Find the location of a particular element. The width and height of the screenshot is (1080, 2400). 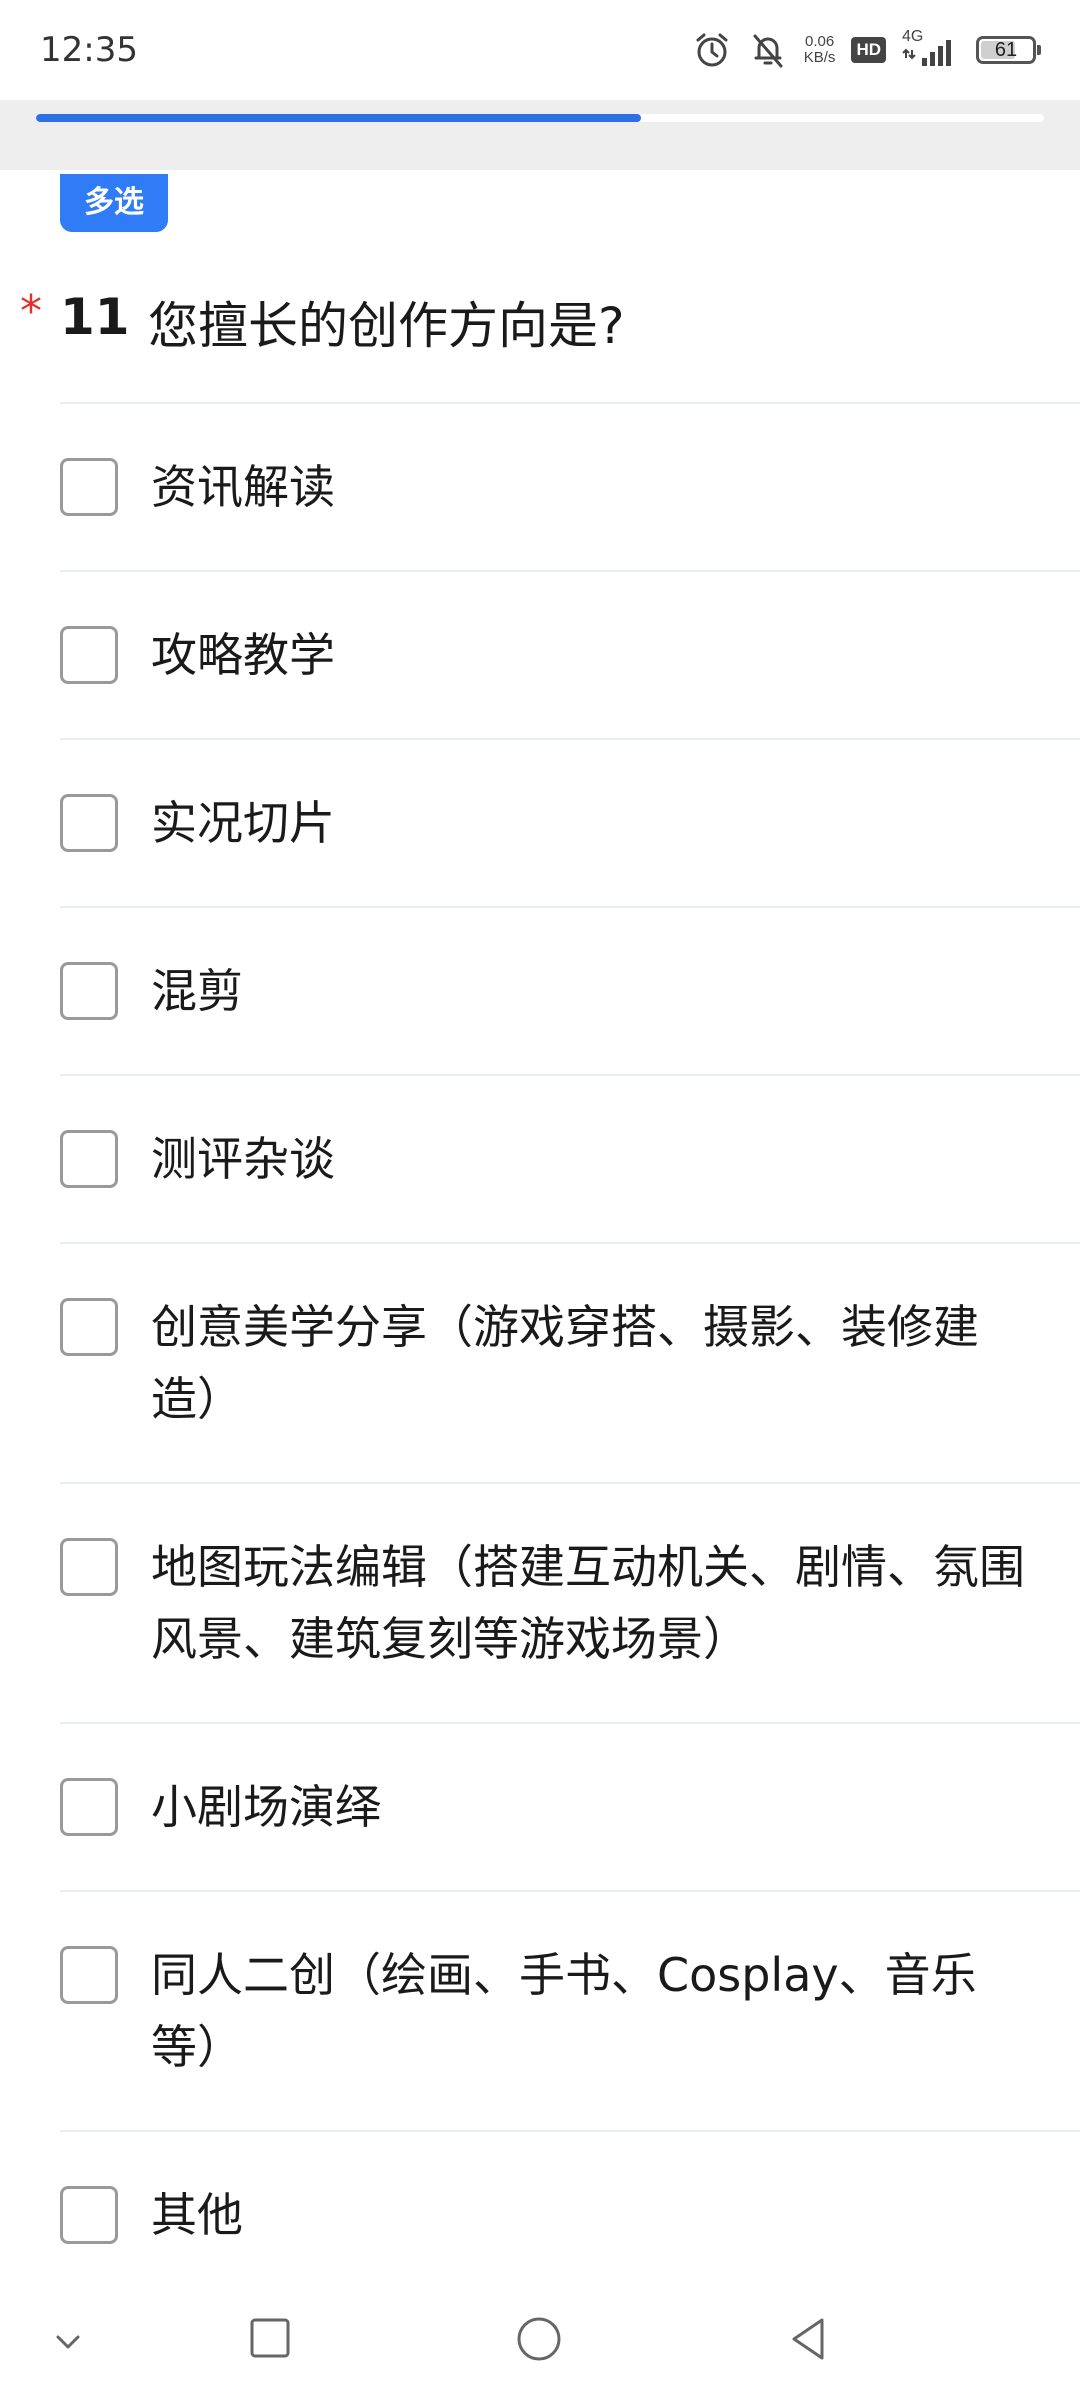

option-6: 创意美学分享（游戏穿搭、摄影、装修建造） is located at coordinates (570, 1362).